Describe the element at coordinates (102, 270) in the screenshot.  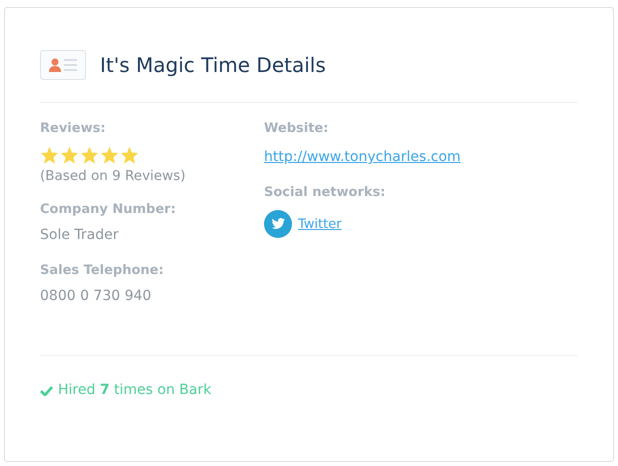
I see `field-label: Sales Telephone:` at that location.